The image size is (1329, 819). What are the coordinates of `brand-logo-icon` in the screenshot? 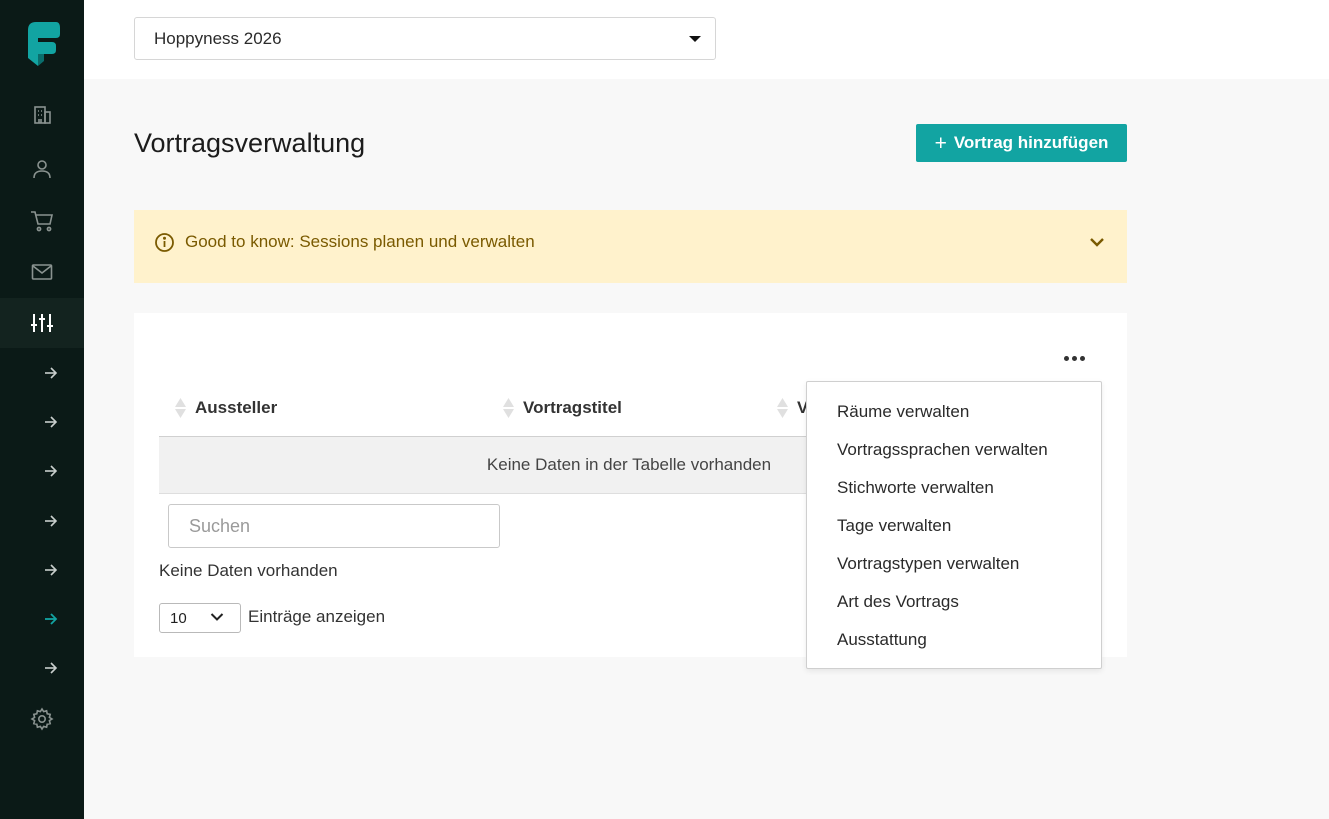 It's located at (43, 45).